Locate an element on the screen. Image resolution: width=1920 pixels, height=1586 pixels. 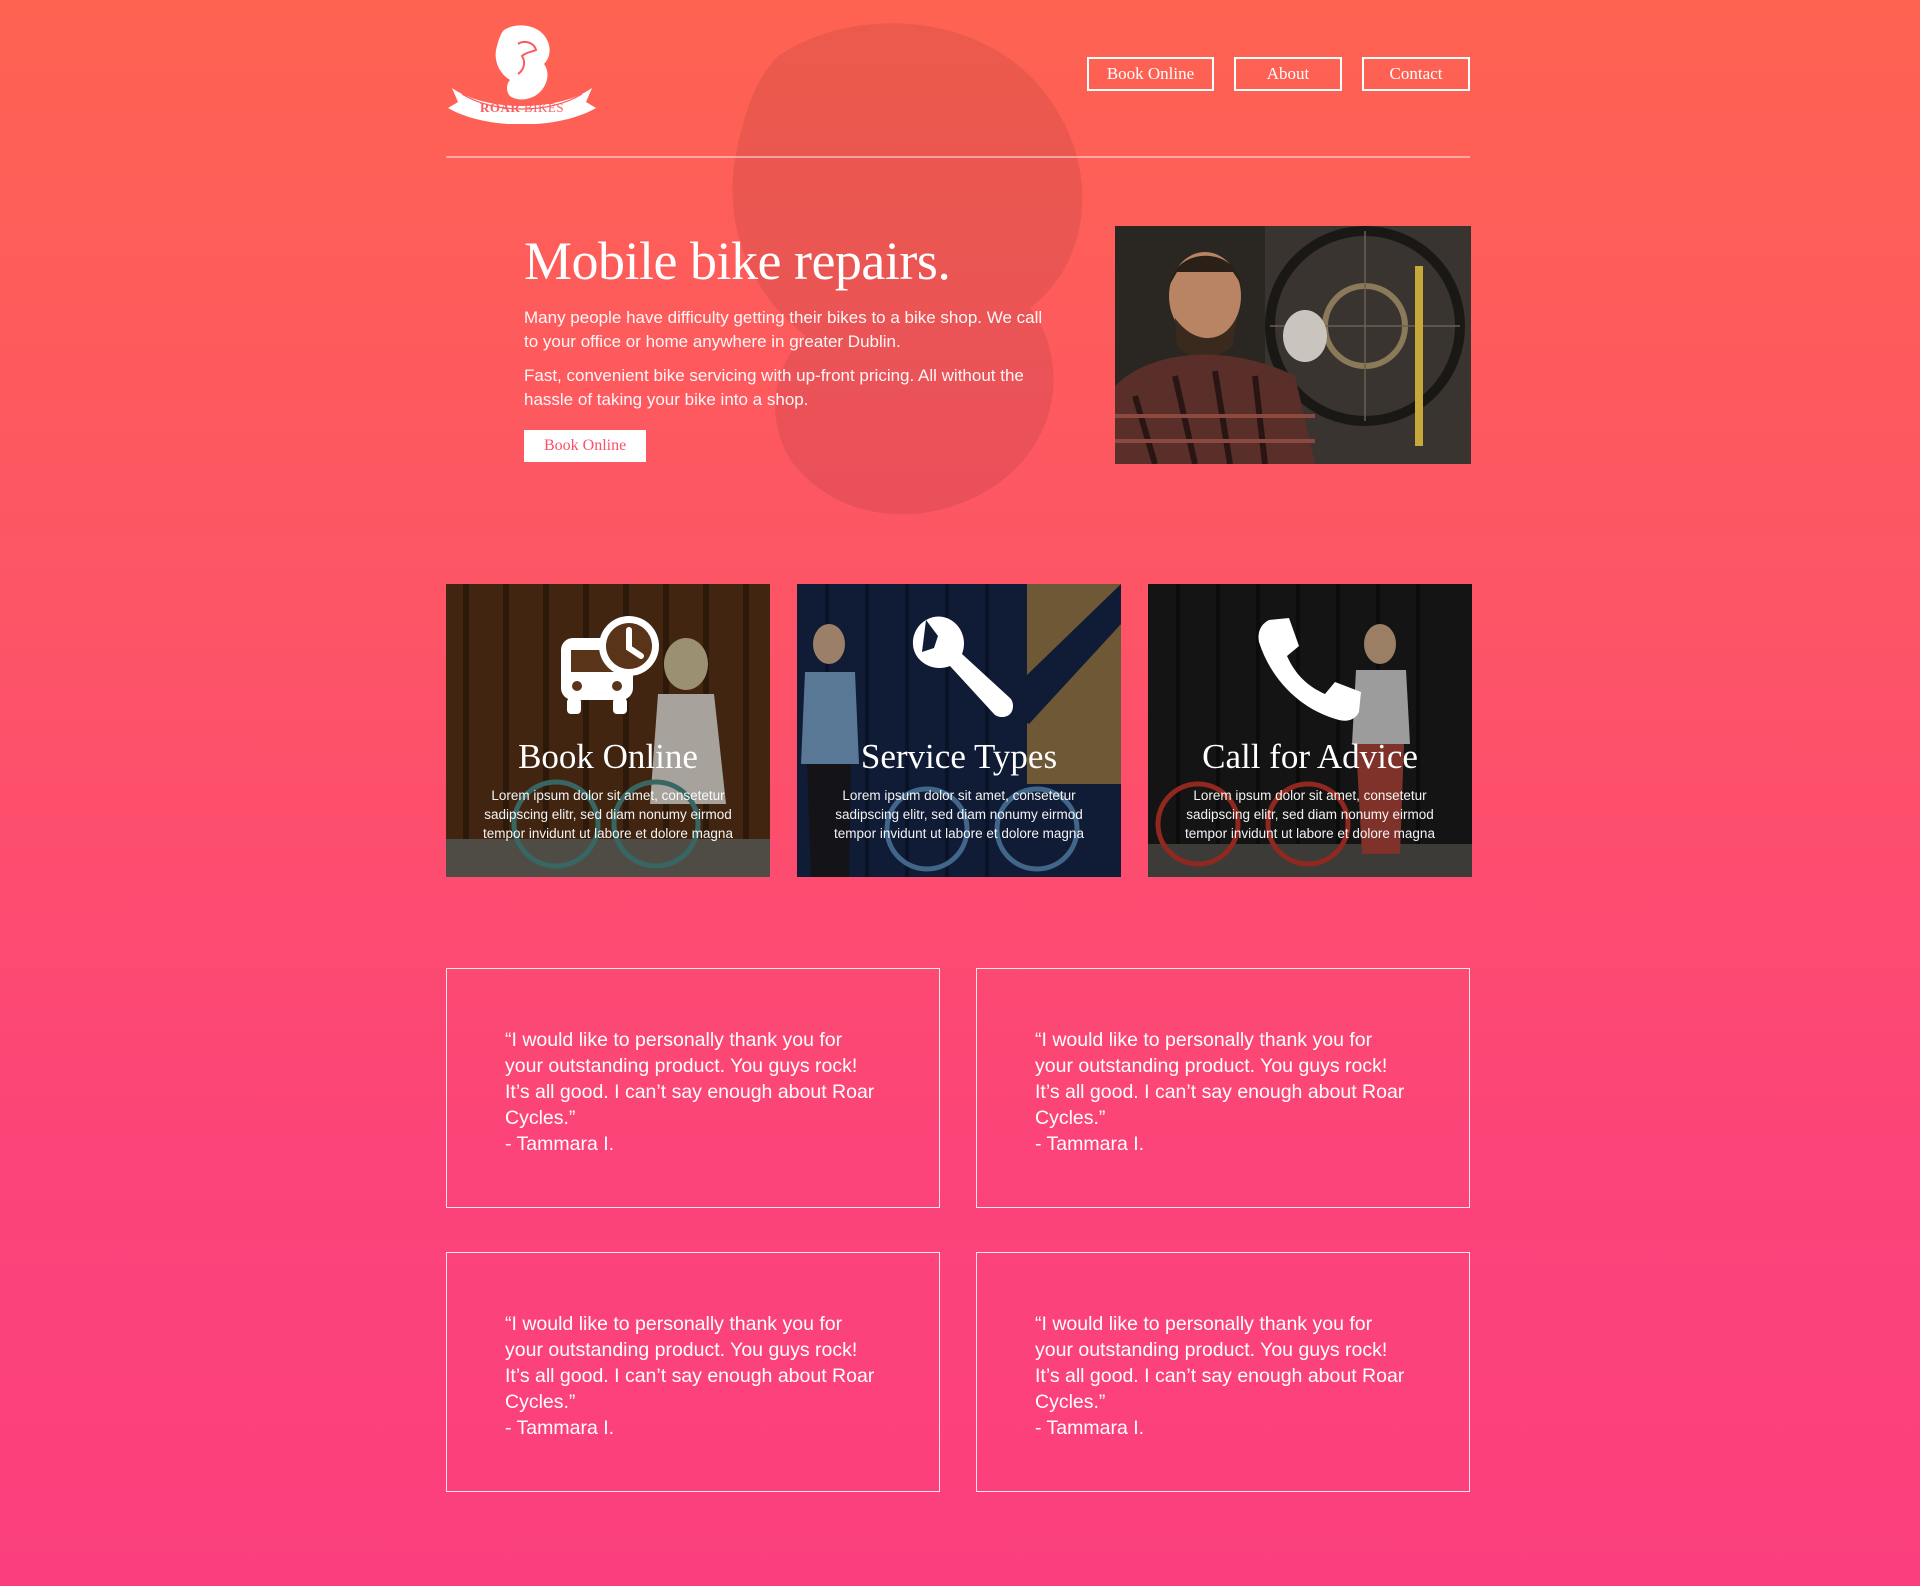
logo-text-light: BIKES is located at coordinates (544, 107).